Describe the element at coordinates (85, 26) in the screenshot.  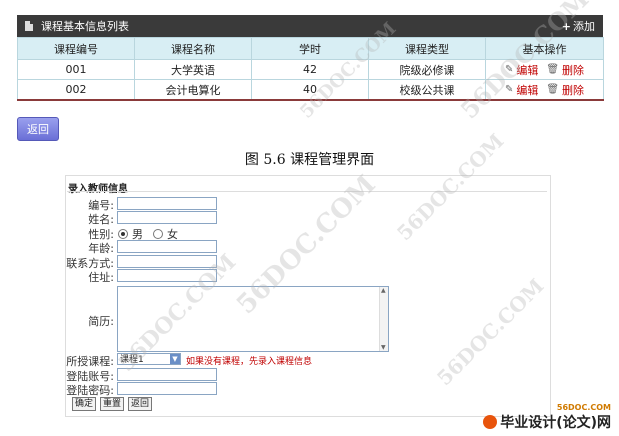
I see `course-list-title: 课程基本信息列表` at that location.